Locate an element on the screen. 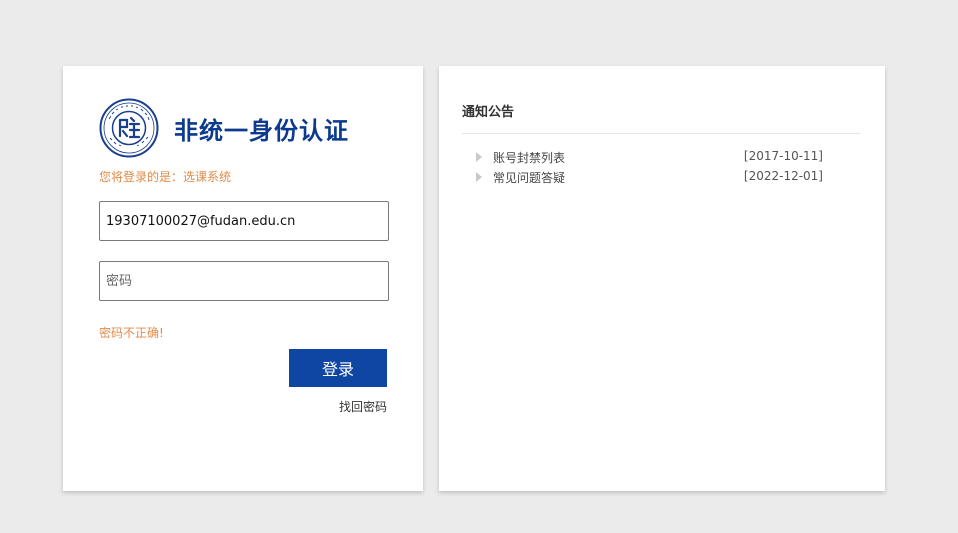  password-input is located at coordinates (244, 281).